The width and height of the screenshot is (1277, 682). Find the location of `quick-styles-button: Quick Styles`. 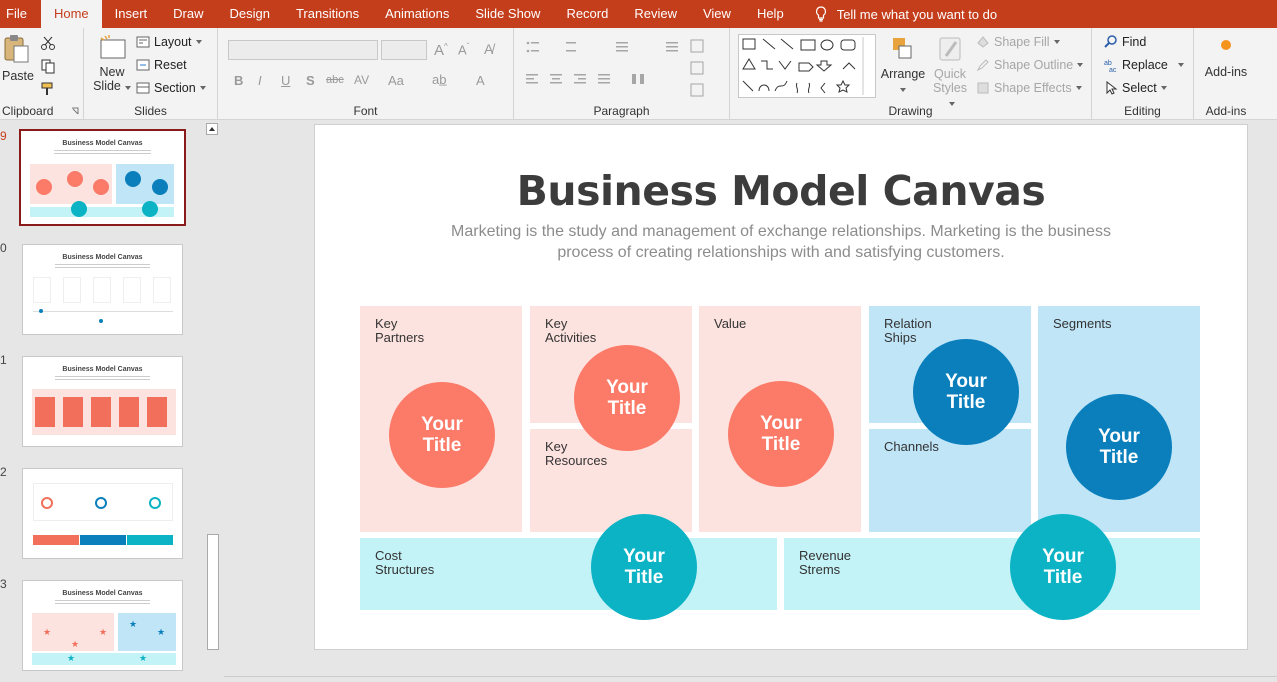

quick-styles-button: Quick Styles is located at coordinates (950, 71).